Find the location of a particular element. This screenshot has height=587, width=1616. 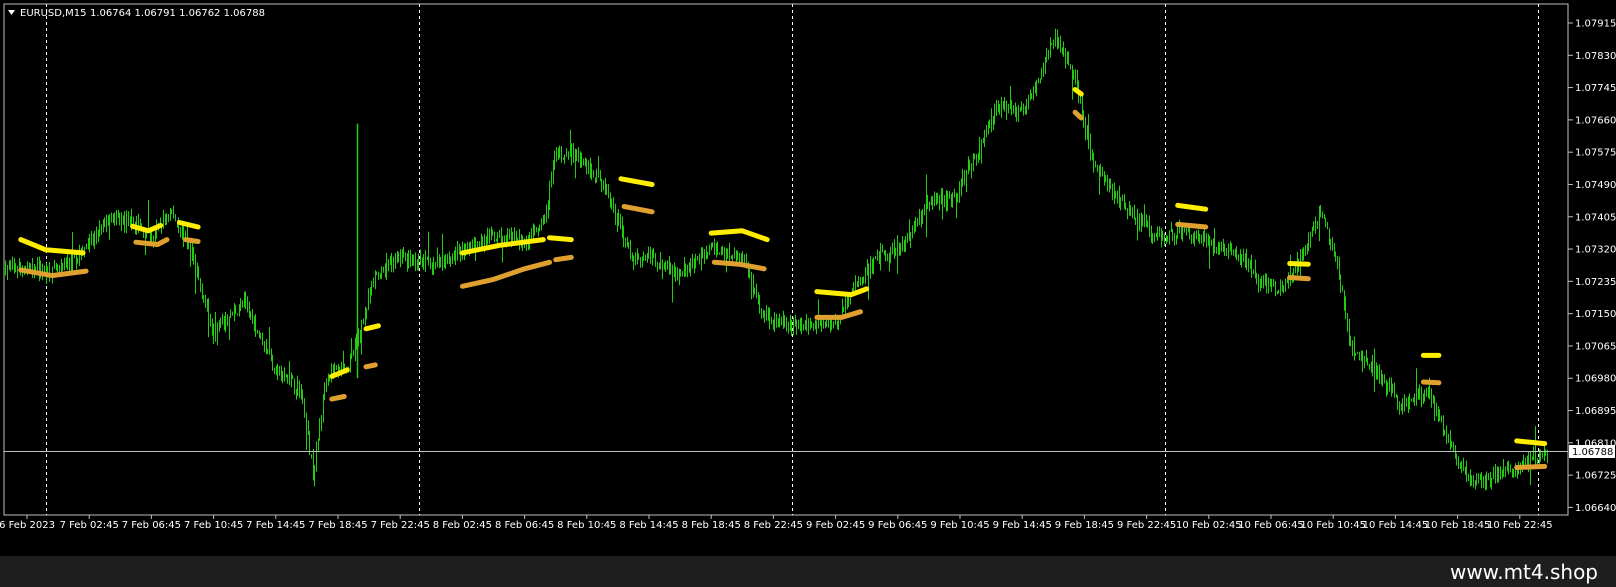

x-tick-label-5: 7 Feb 18:45 is located at coordinates (337, 525).